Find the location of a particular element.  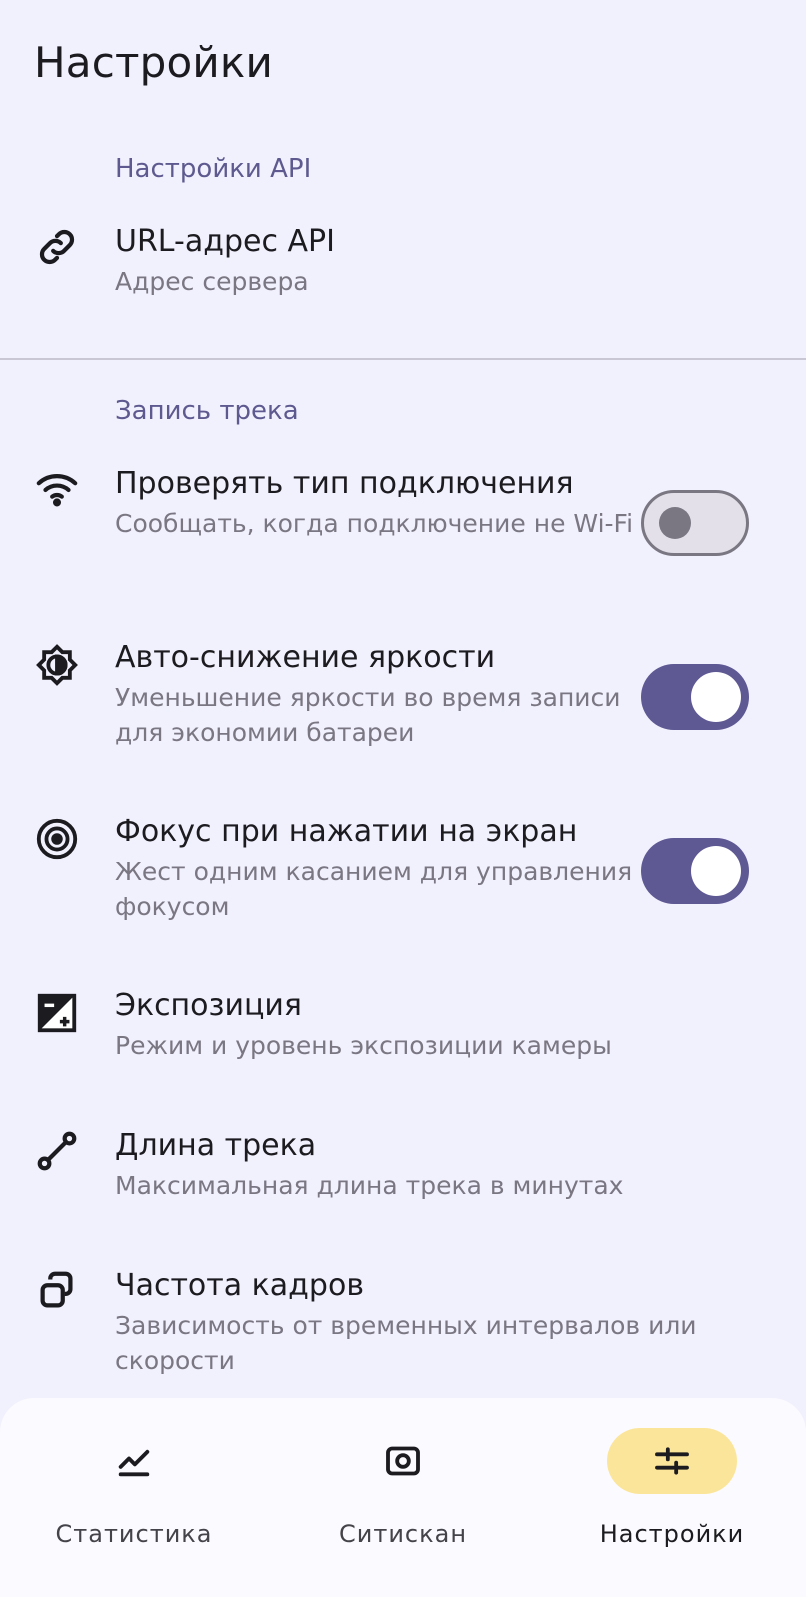

setting-title: Экспозиция is located at coordinates (208, 1005).